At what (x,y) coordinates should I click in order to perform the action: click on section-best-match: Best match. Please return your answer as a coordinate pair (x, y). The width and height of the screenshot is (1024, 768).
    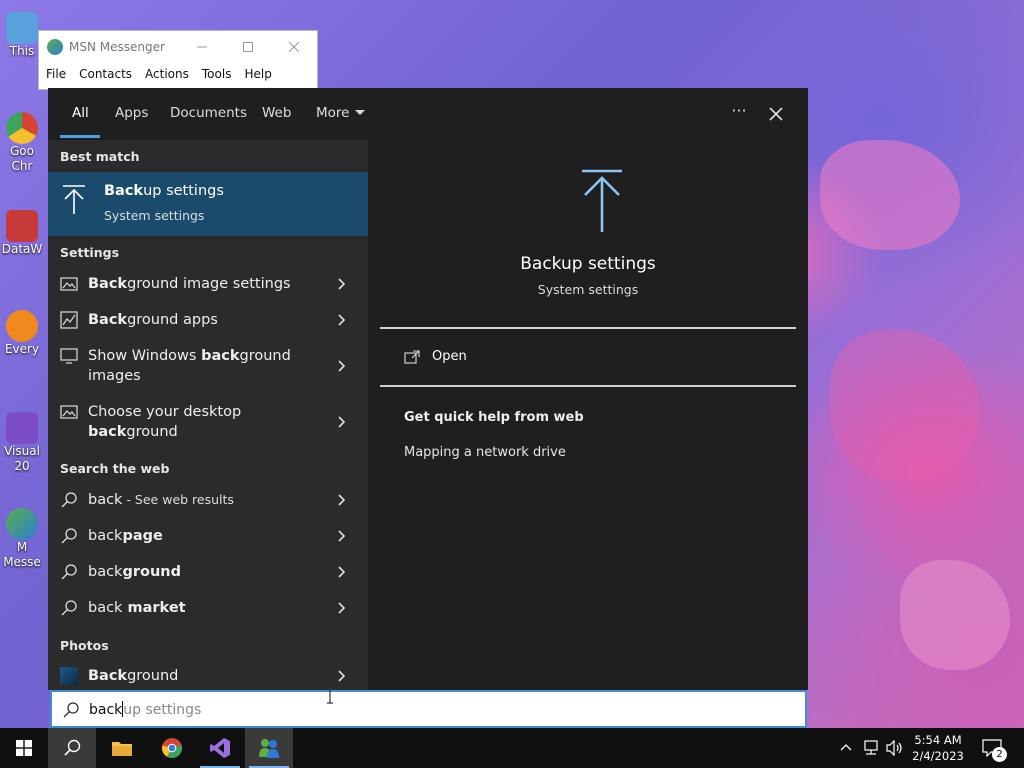
    Looking at the image, I should click on (100, 156).